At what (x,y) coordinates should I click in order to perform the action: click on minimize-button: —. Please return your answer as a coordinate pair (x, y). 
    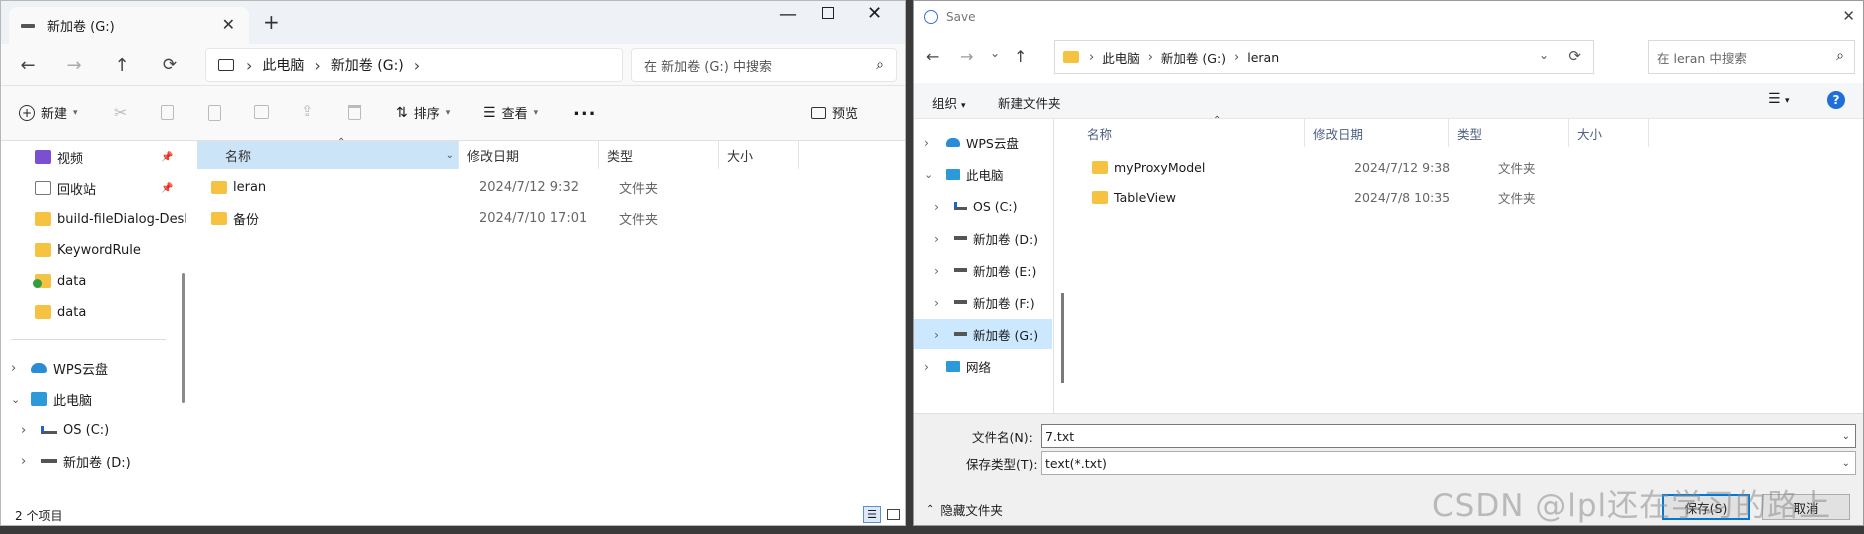
    Looking at the image, I should click on (788, 14).